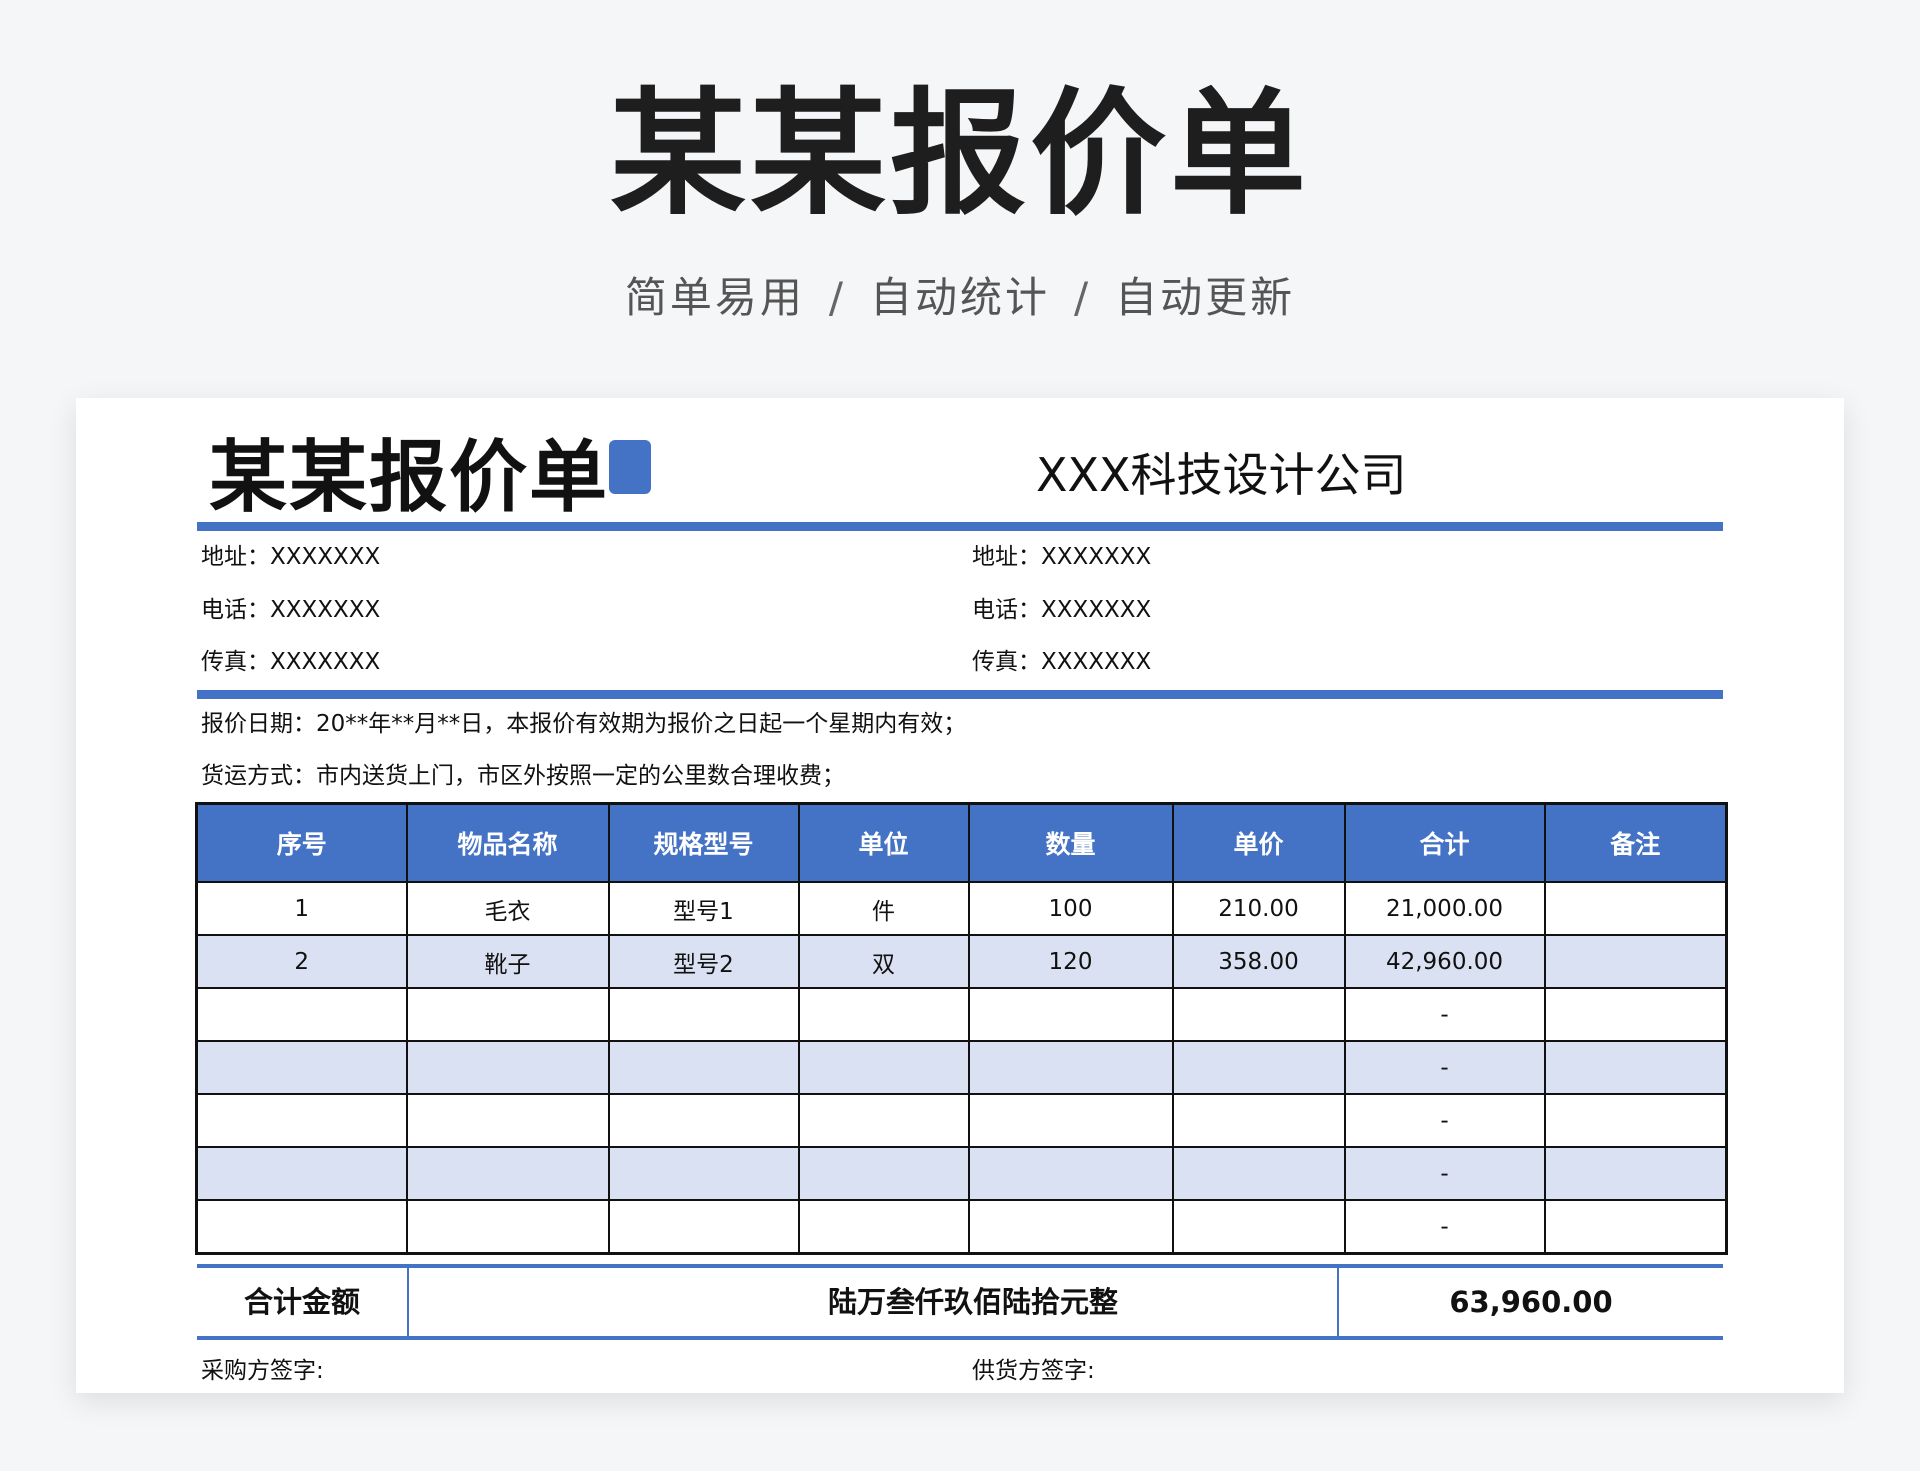 The image size is (1920, 1471). What do you see at coordinates (1635, 842) in the screenshot?
I see `column-header: 备注` at bounding box center [1635, 842].